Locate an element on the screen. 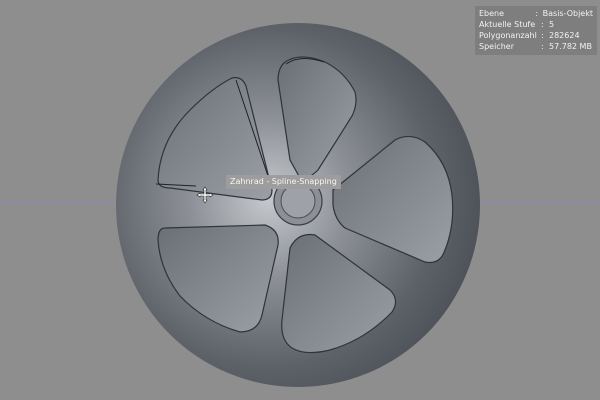  hud-row-polycount: Polygonanzahl : 282624 is located at coordinates (536, 35).